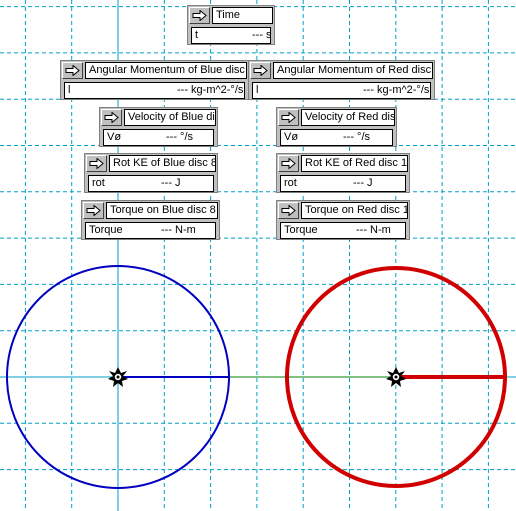  I want to click on meter-rot-ke-blue: Rot KE of Blue disc 8 rot --- J, so click(151, 173).